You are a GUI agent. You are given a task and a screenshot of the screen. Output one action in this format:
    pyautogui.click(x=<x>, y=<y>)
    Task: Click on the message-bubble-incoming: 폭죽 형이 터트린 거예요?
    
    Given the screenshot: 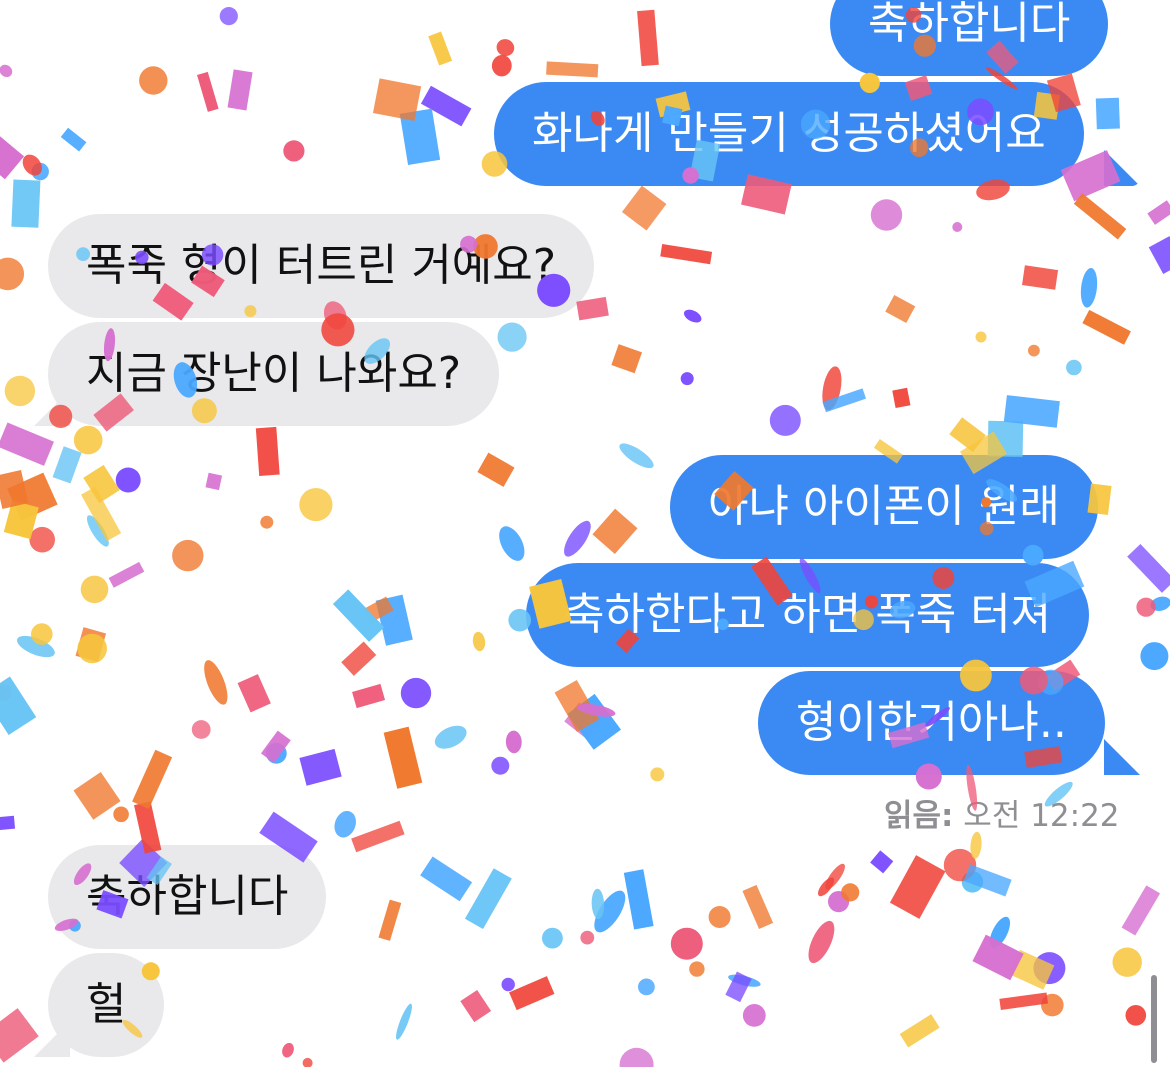 What is the action you would take?
    pyautogui.click(x=321, y=266)
    